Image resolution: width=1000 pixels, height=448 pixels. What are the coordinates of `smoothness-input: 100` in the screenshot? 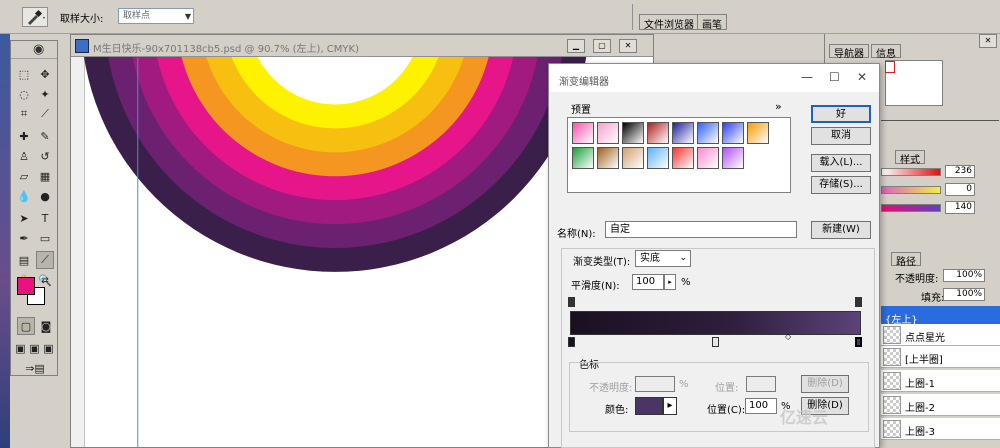 It's located at (648, 282).